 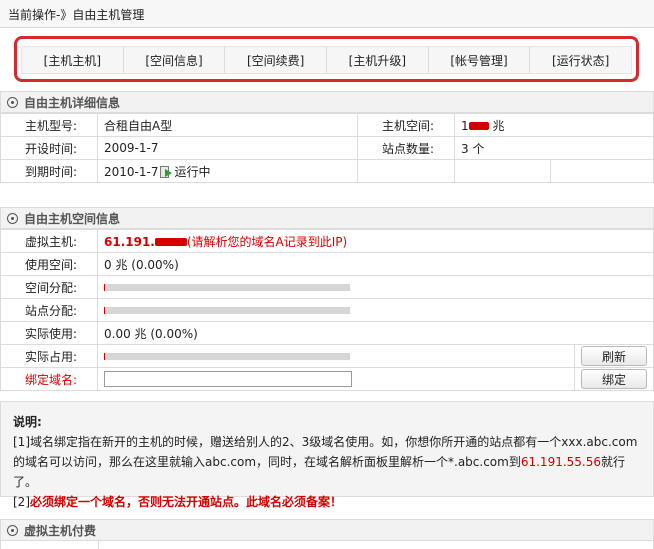 What do you see at coordinates (465, 125) in the screenshot?
I see `space-value-prefix: 1` at bounding box center [465, 125].